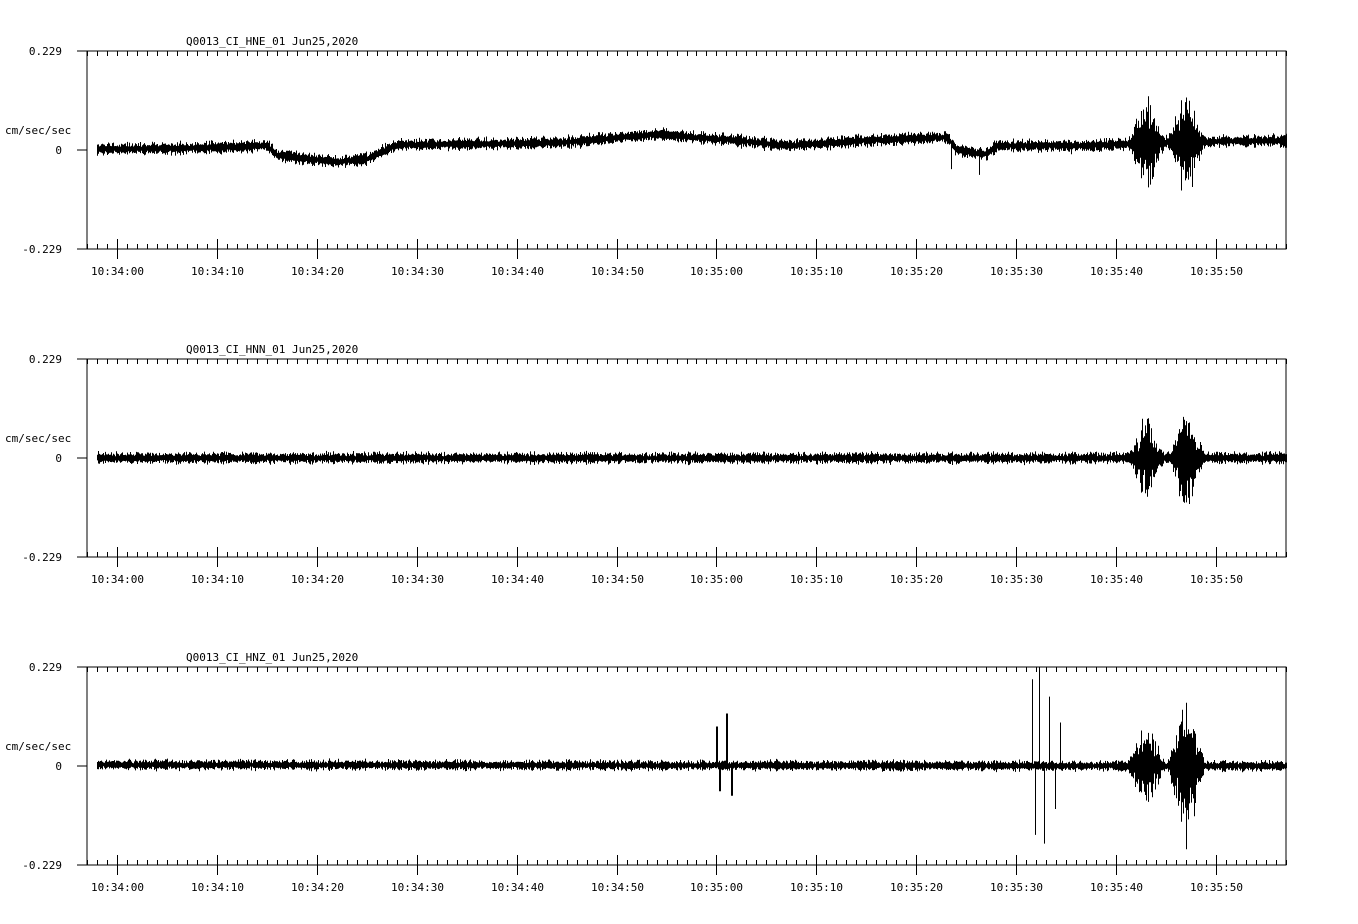 The image size is (1358, 924). I want to click on chart-title: Q0013_CI_HNE_01 Jun25,2020, so click(272, 41).